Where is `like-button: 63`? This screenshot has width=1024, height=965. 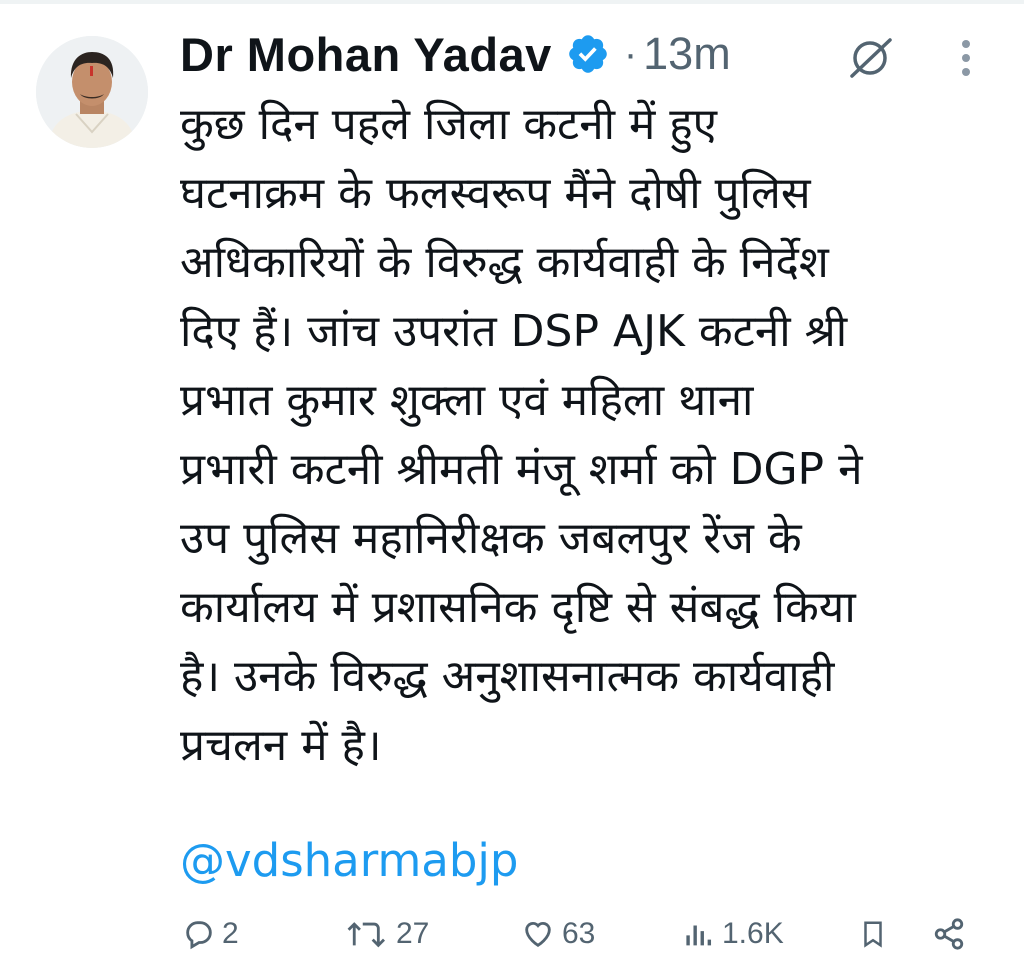
like-button: 63 is located at coordinates (557, 934).